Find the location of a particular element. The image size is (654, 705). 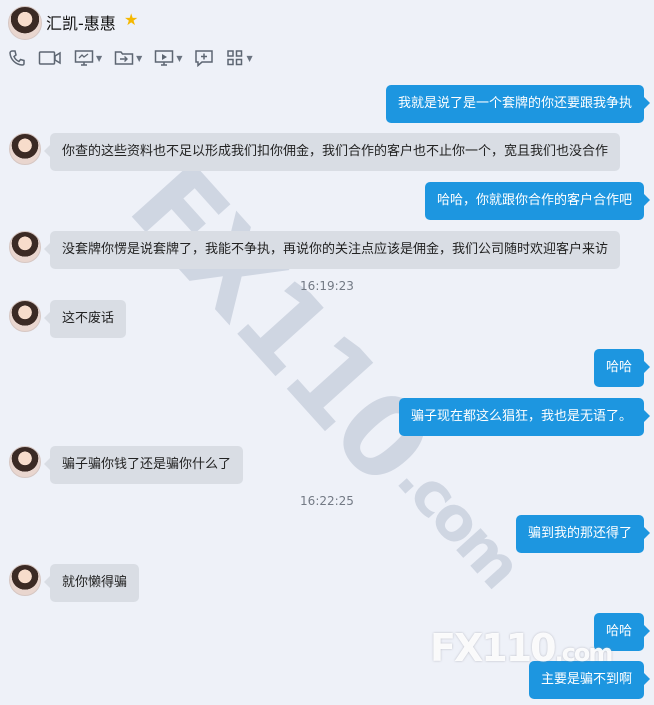

timestamp: 16:22:25 is located at coordinates (327, 501).